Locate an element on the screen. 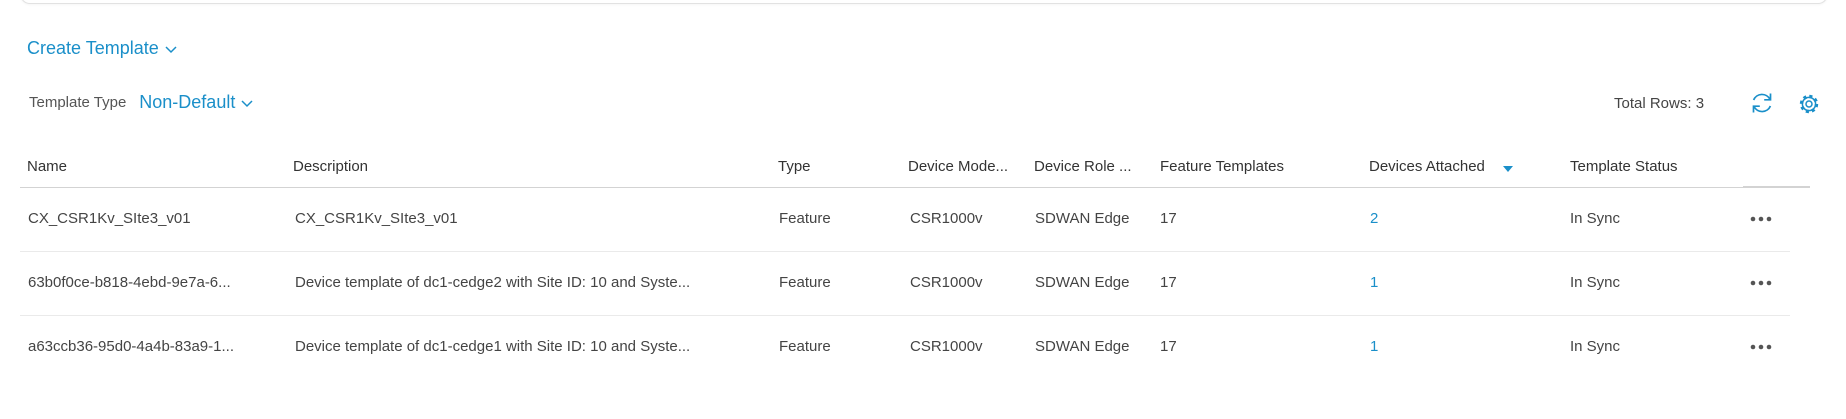 The width and height of the screenshot is (1846, 419). top-panel-edge is located at coordinates (924, 2).